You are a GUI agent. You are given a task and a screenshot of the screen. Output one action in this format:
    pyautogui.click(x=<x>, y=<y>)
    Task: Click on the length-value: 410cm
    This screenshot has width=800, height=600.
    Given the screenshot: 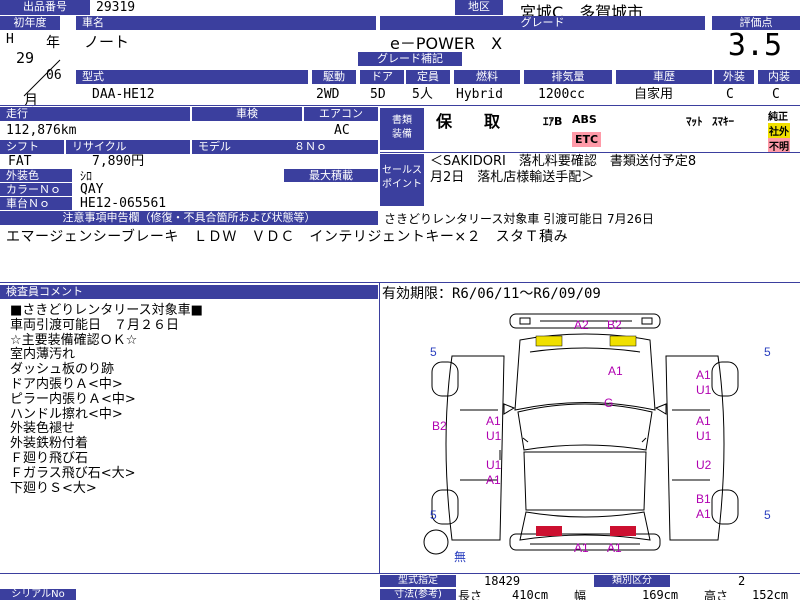 What is the action you would take?
    pyautogui.click(x=530, y=594)
    